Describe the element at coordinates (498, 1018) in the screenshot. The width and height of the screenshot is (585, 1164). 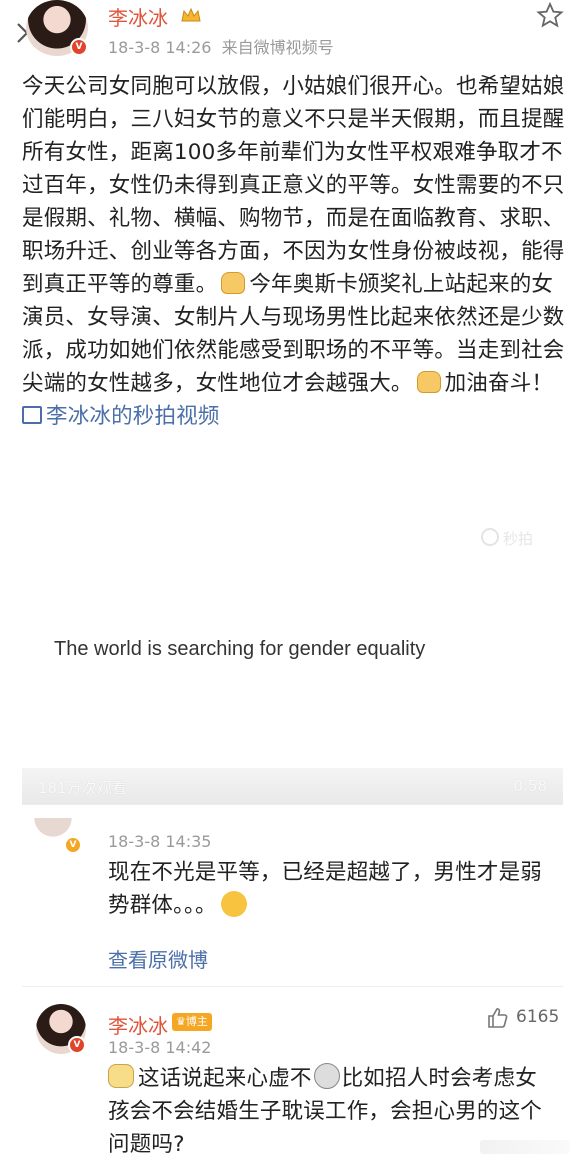
I see `thumbs-up-icon` at that location.